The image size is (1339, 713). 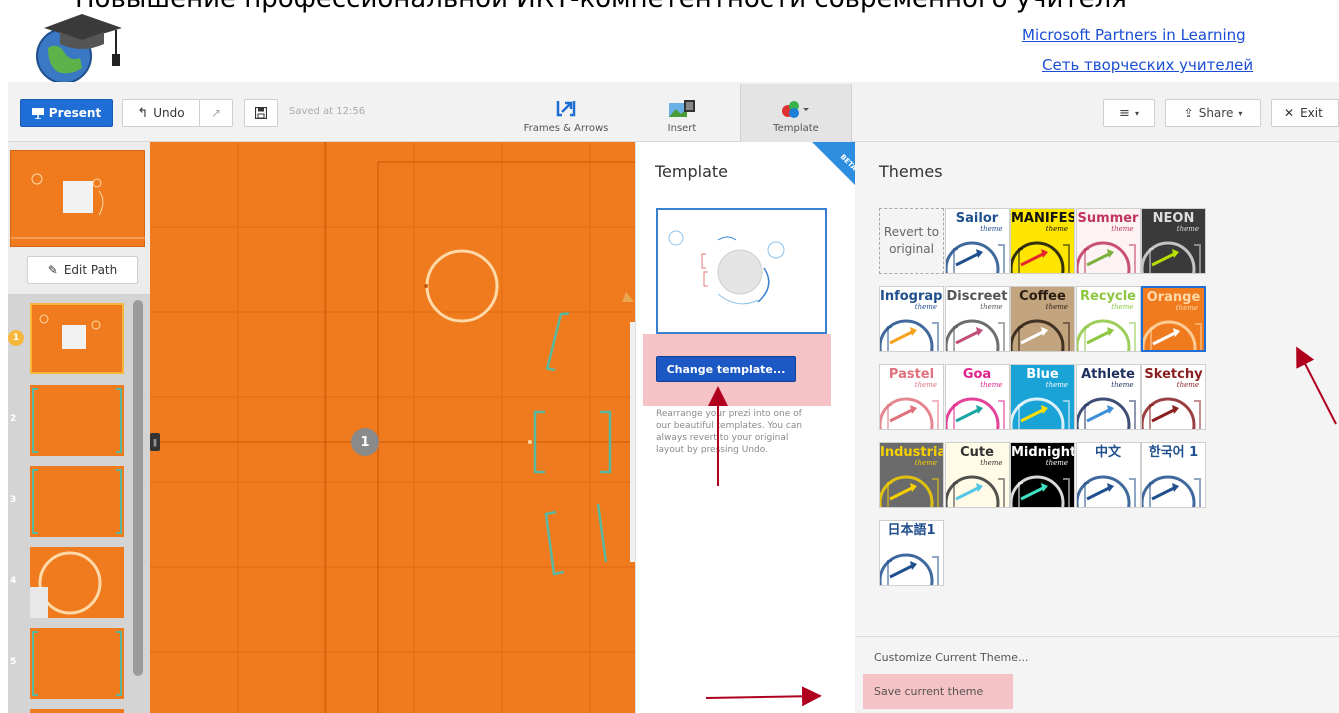 What do you see at coordinates (1316, 385) in the screenshot?
I see `arrow-to-orange-theme` at bounding box center [1316, 385].